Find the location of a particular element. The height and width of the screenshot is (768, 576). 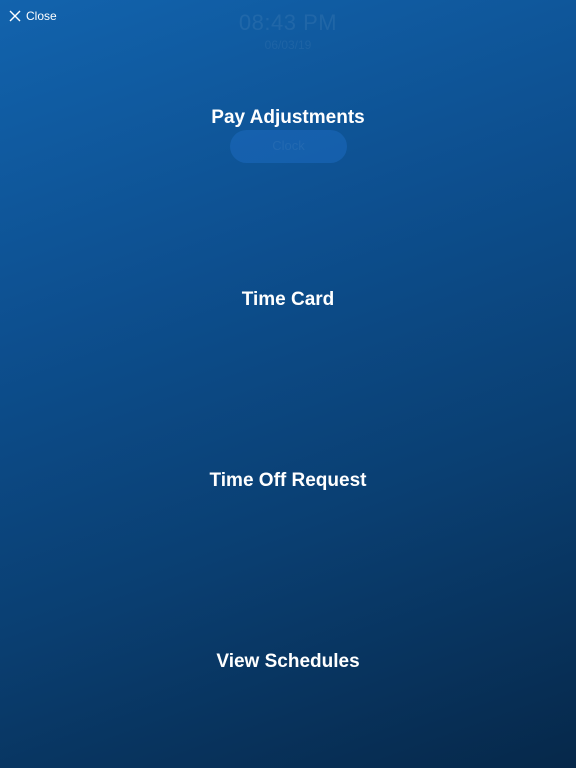

background-time: 08:43 PM is located at coordinates (288, 22).